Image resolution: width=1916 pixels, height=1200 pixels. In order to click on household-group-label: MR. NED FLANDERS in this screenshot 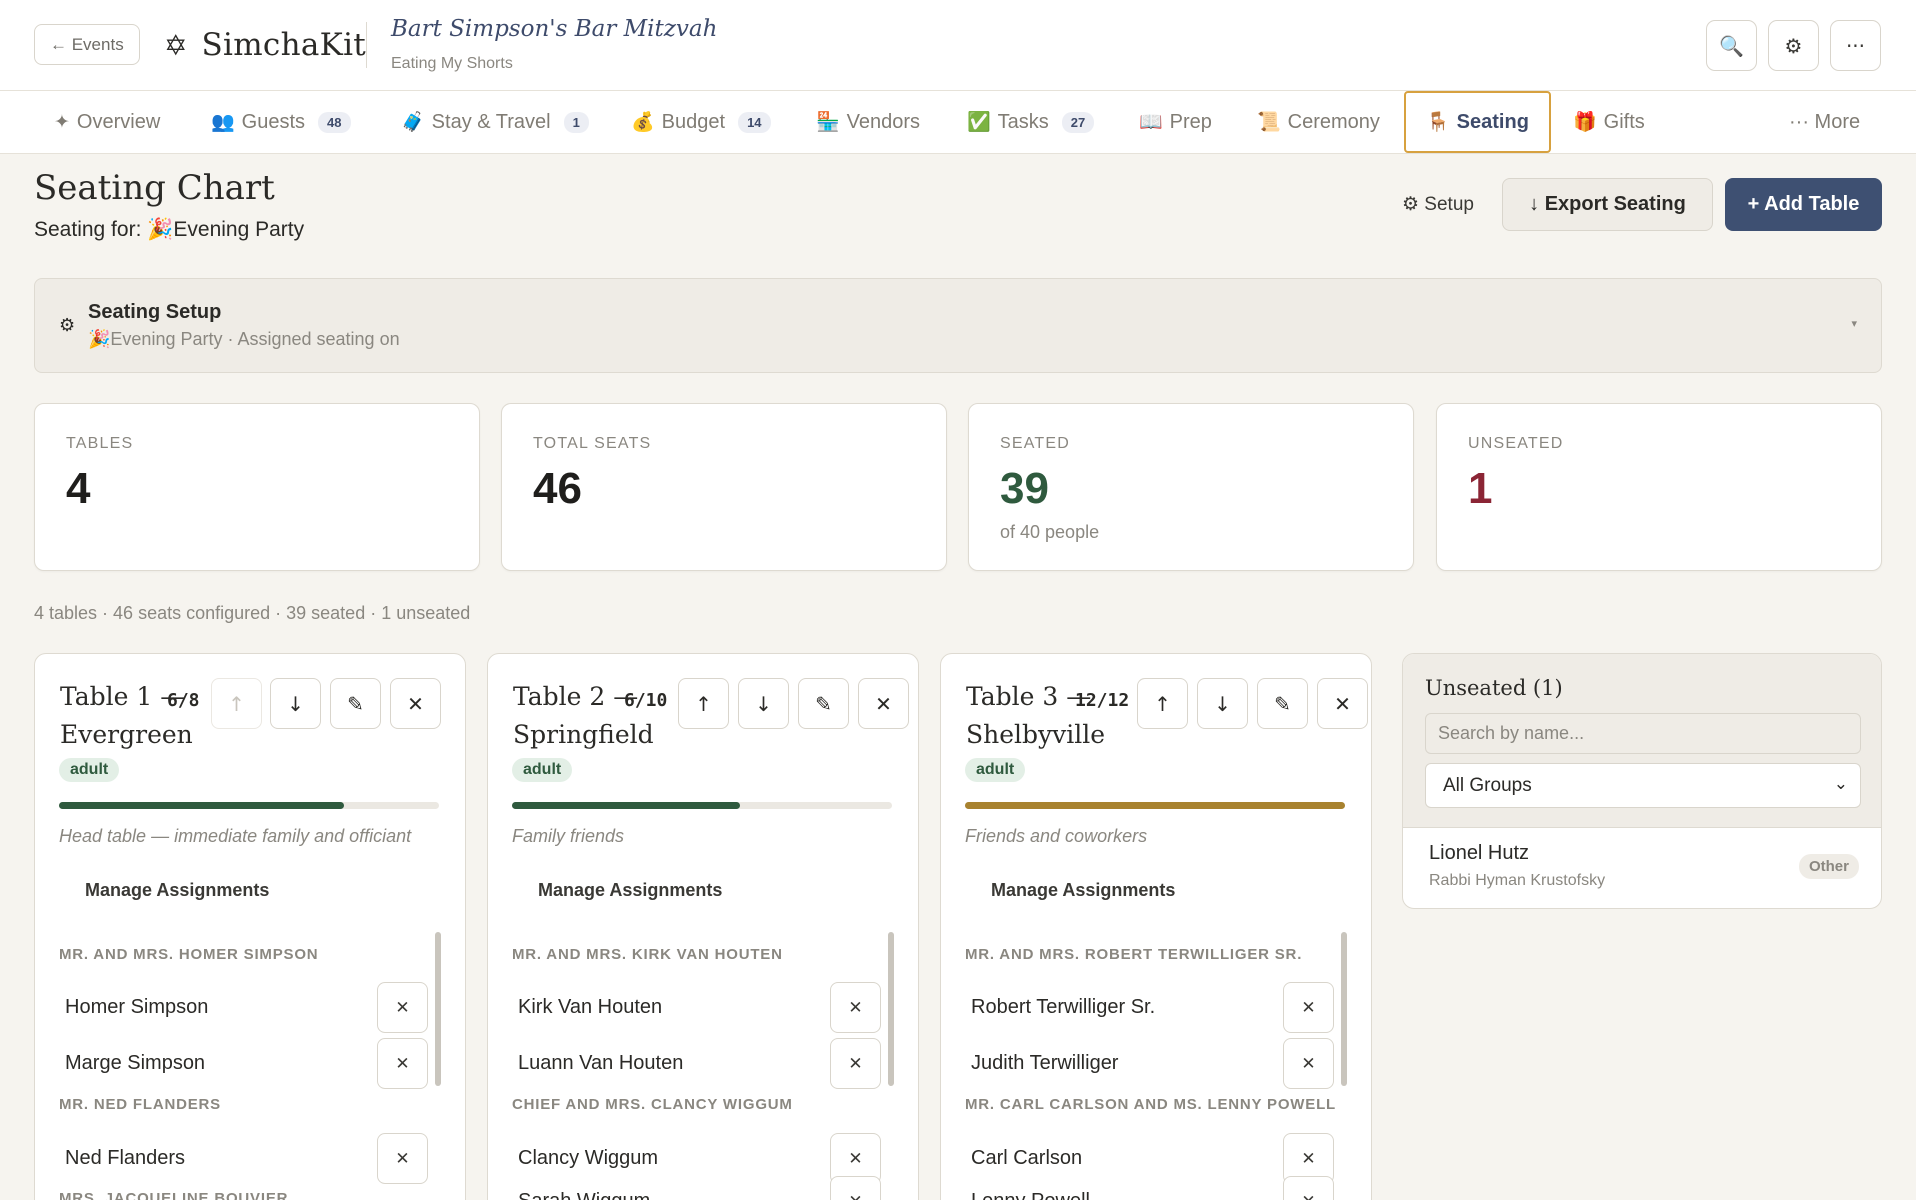, I will do `click(140, 1104)`.